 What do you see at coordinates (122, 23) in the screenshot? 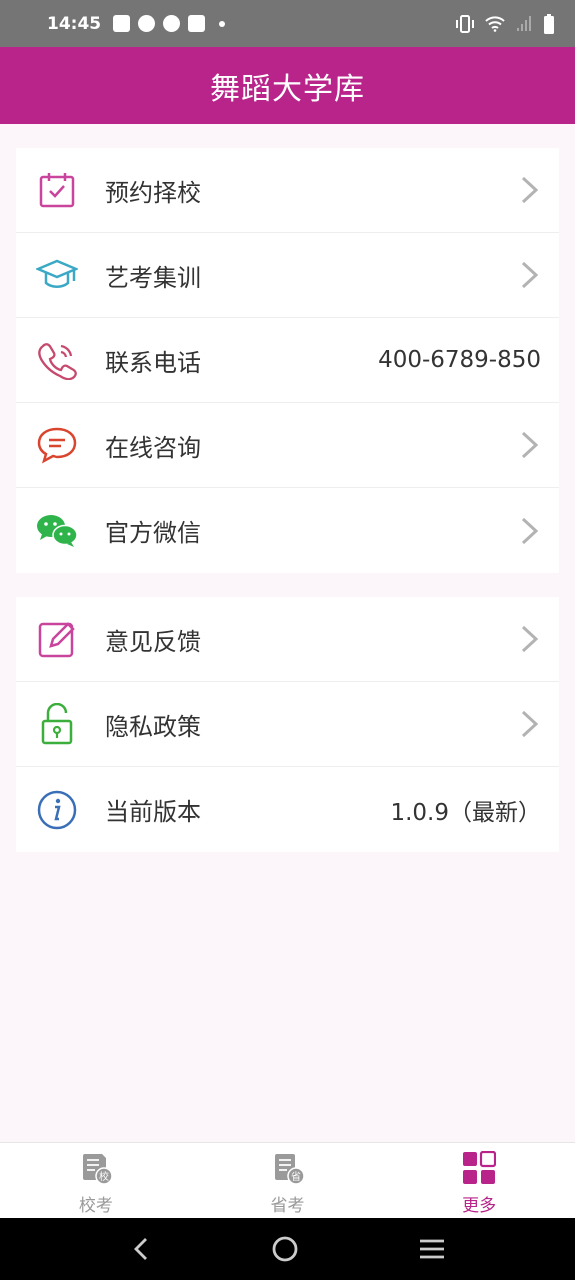
I see `mail-icon` at bounding box center [122, 23].